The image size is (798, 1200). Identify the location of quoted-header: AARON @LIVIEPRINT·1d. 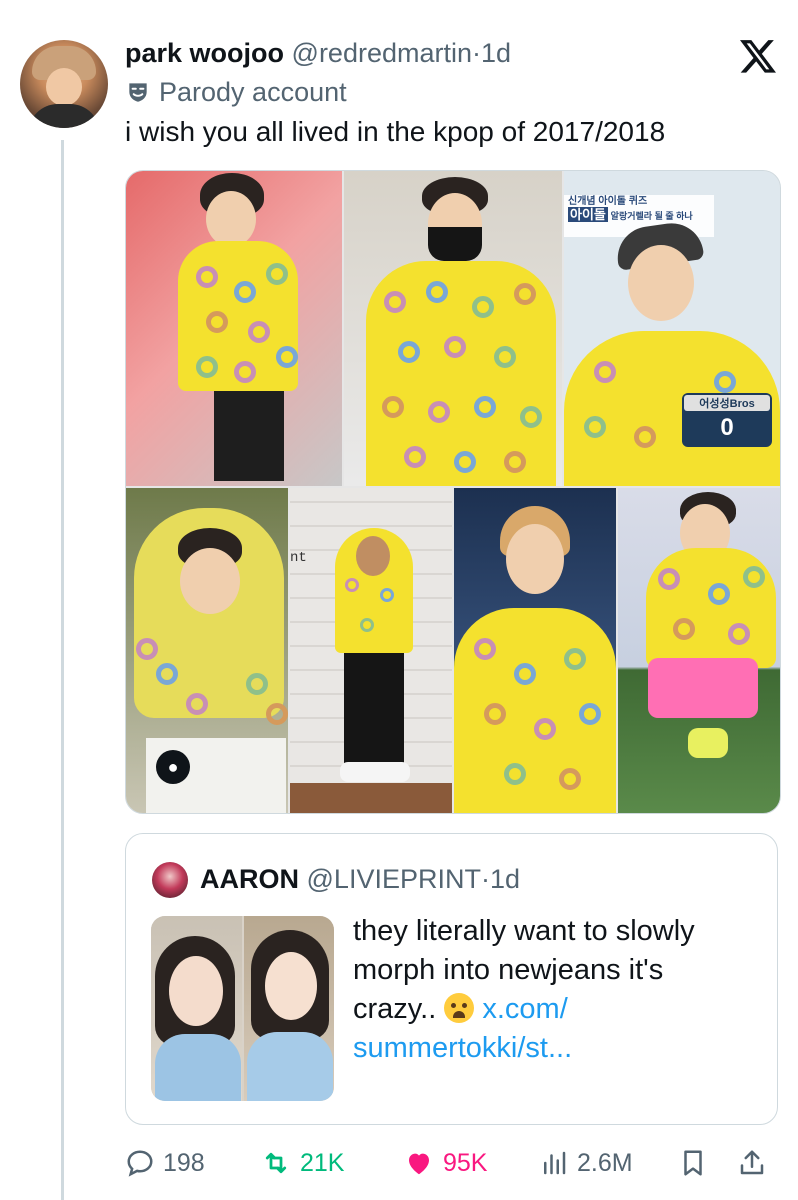
(360, 879).